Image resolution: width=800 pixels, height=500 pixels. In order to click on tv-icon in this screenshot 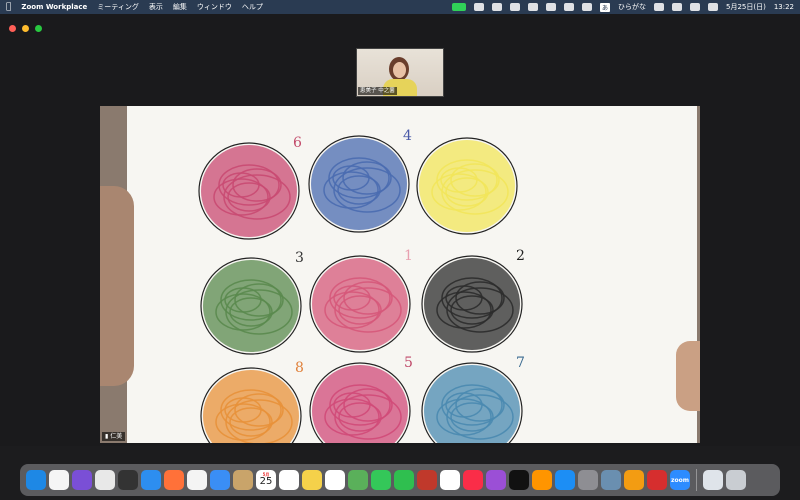, I will do `click(519, 480)`.